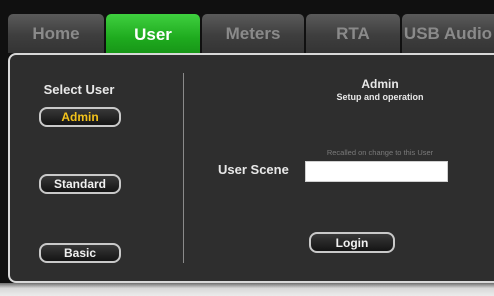 The image size is (494, 296). What do you see at coordinates (376, 171) in the screenshot?
I see `user-scene-field` at bounding box center [376, 171].